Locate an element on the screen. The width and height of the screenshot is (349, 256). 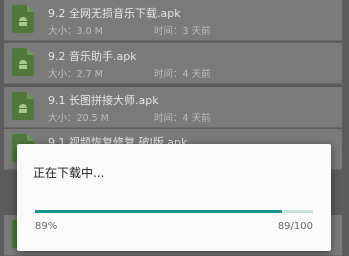
file-name: 9.2 全网无损音乐下载.apk is located at coordinates (114, 13).